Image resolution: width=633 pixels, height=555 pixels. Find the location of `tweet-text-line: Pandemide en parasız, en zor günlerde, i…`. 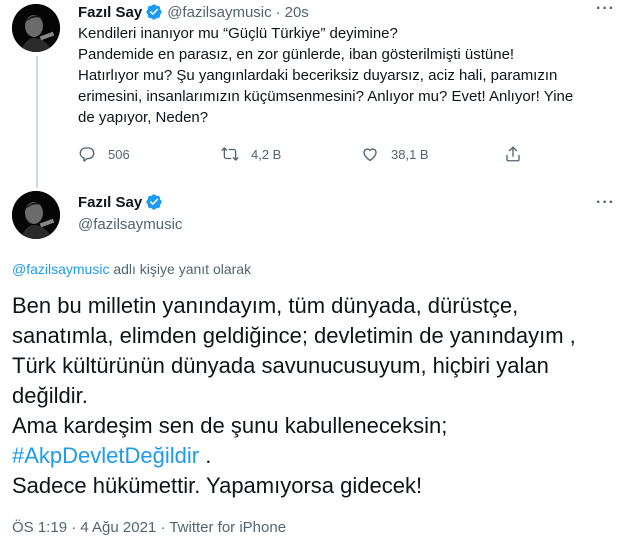

tweet-text-line: Pandemide en parasız, en zor günlerde, i… is located at coordinates (296, 54).